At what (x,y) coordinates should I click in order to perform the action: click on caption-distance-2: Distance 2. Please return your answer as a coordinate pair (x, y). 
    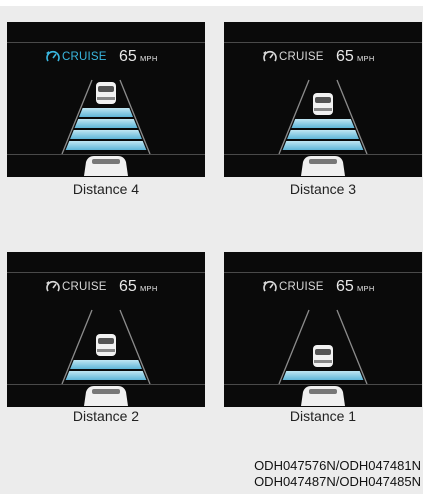
    Looking at the image, I should click on (106, 416).